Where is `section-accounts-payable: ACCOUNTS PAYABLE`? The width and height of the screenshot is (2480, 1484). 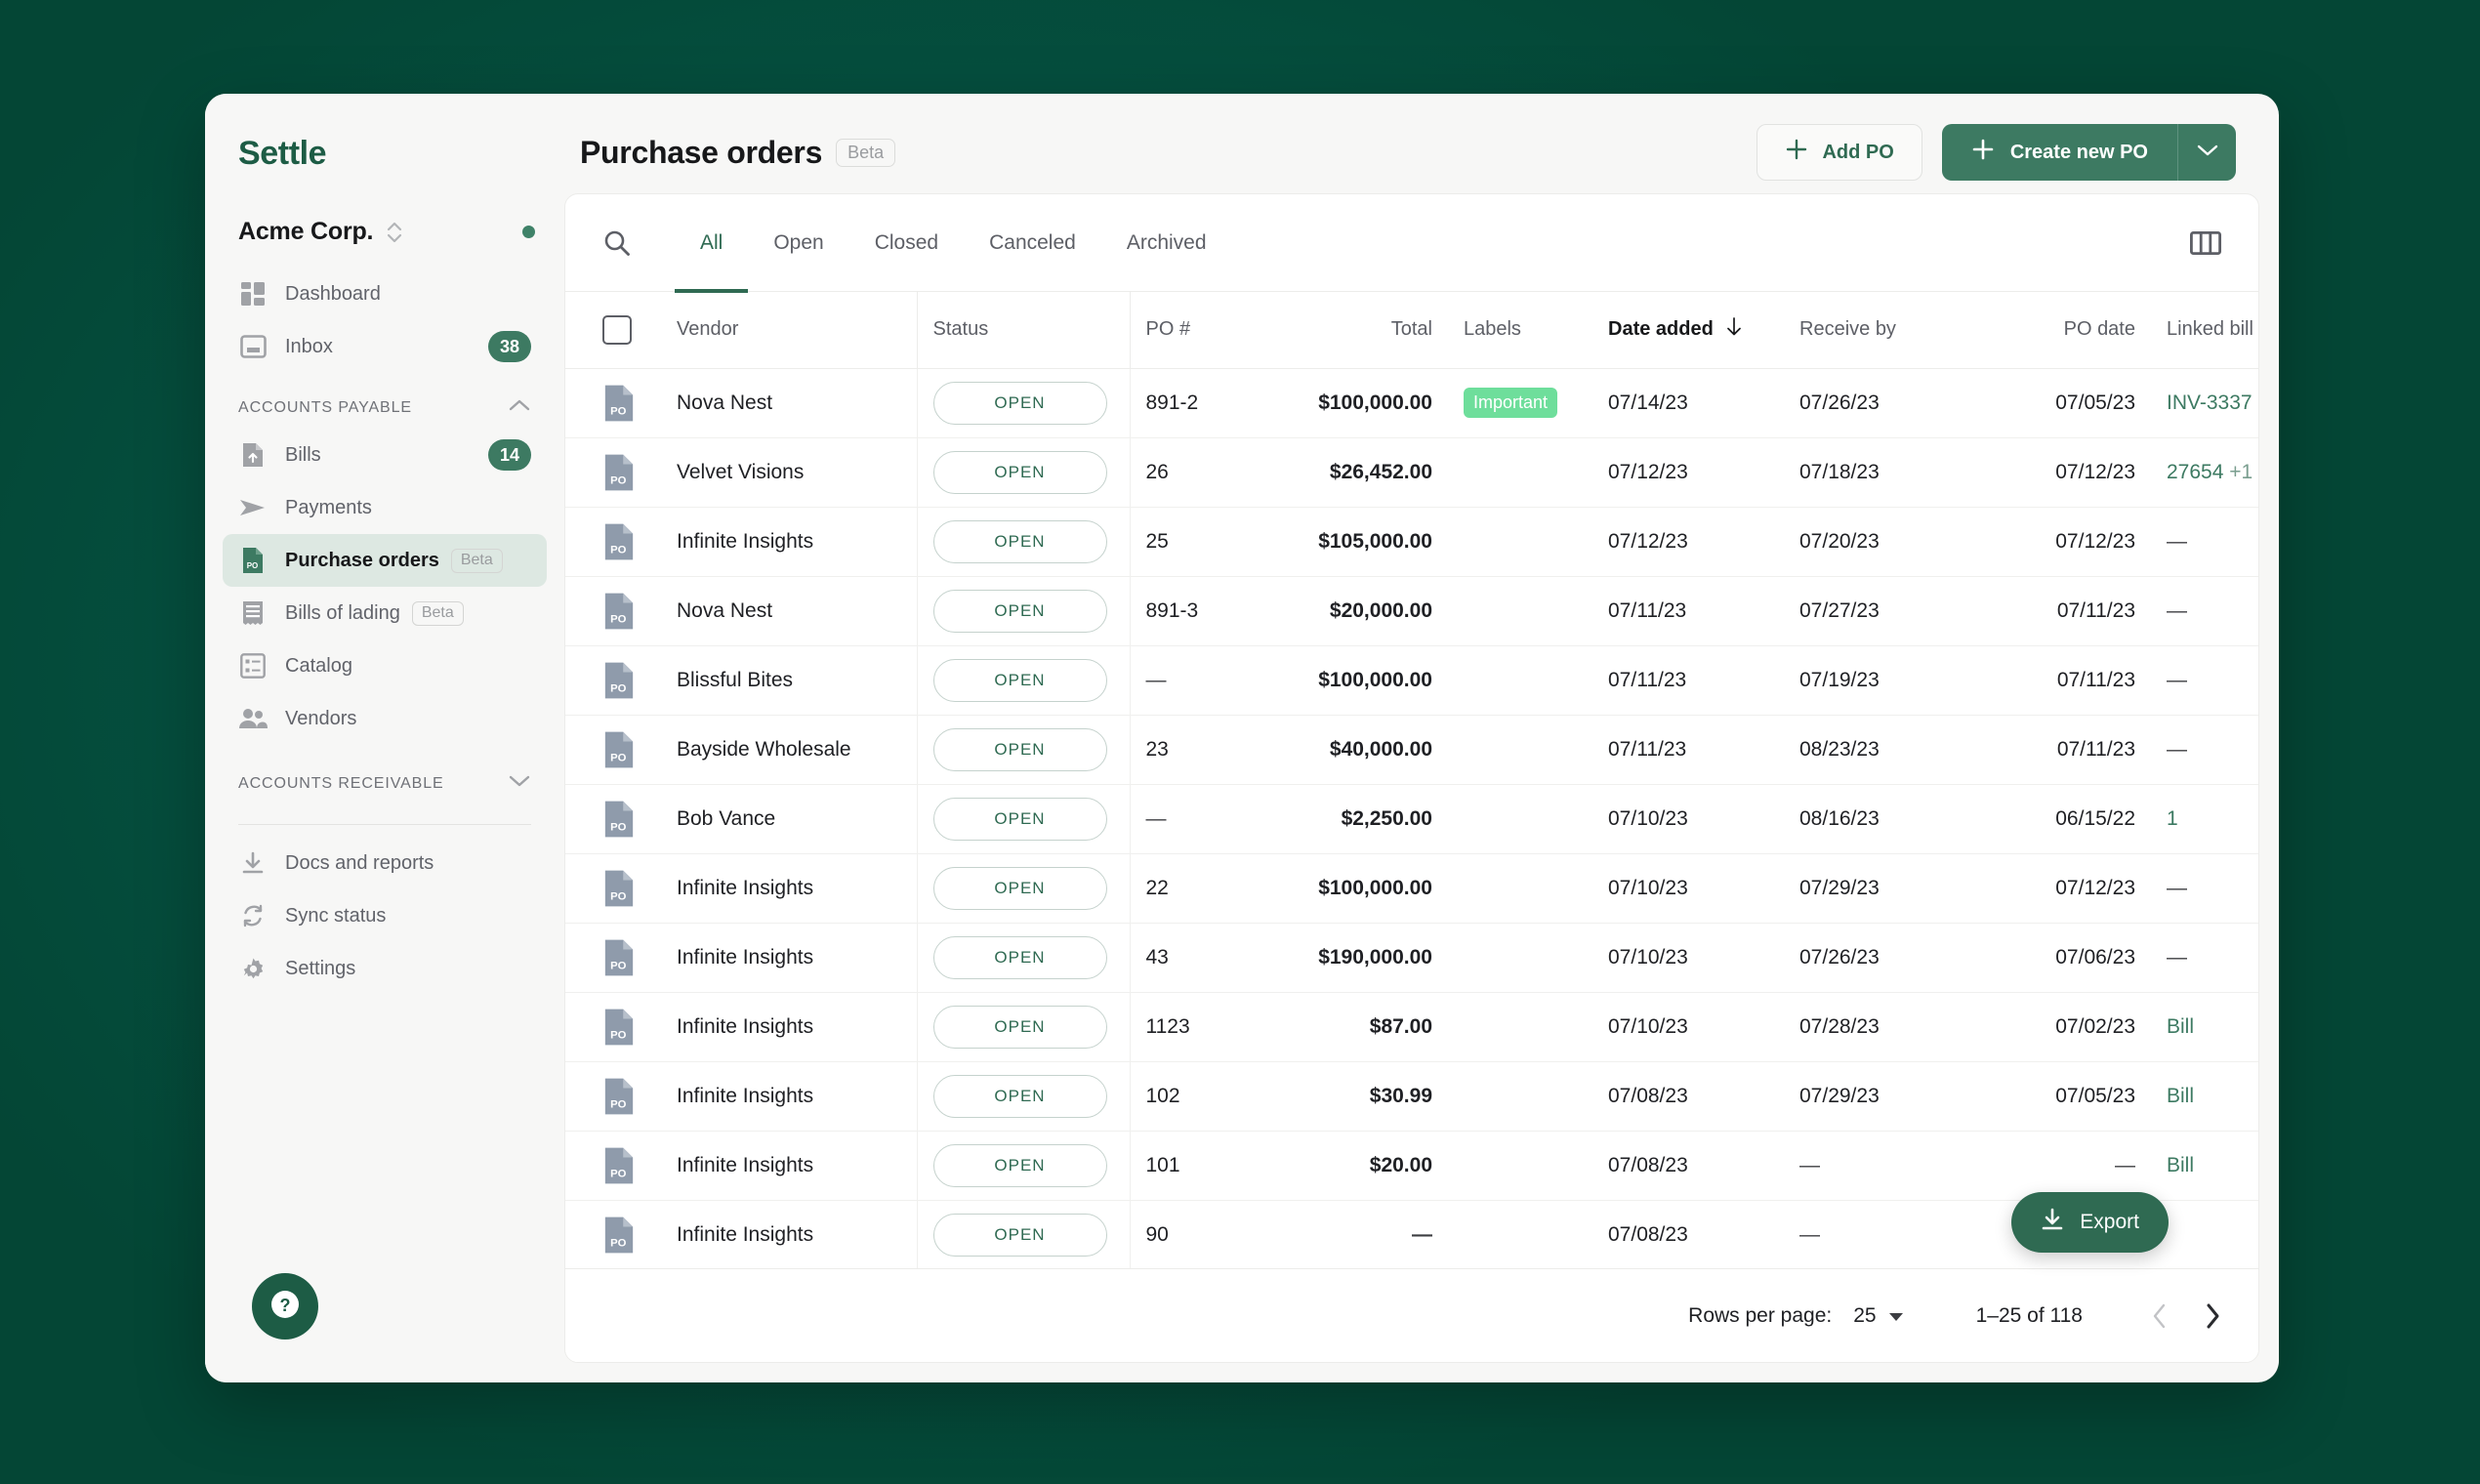 section-accounts-payable: ACCOUNTS PAYABLE is located at coordinates (384, 400).